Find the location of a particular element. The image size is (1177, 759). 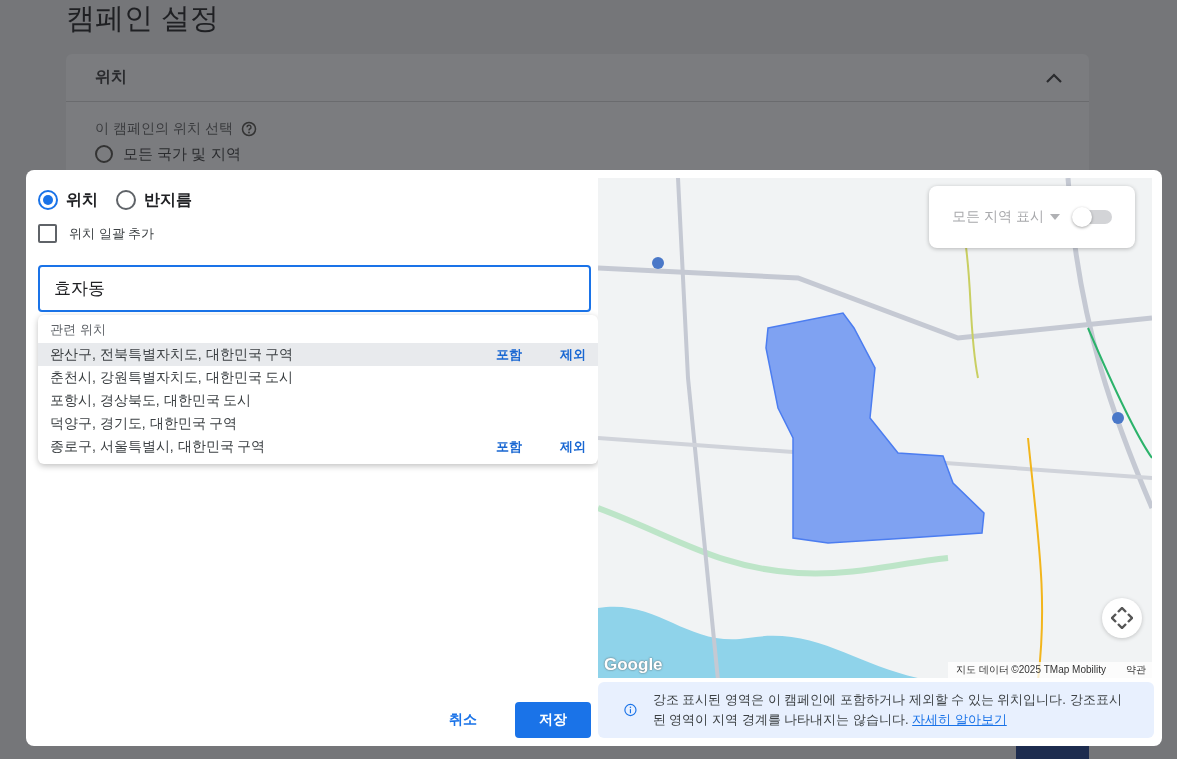

page-title: 캠페인 설정 is located at coordinates (143, 18).